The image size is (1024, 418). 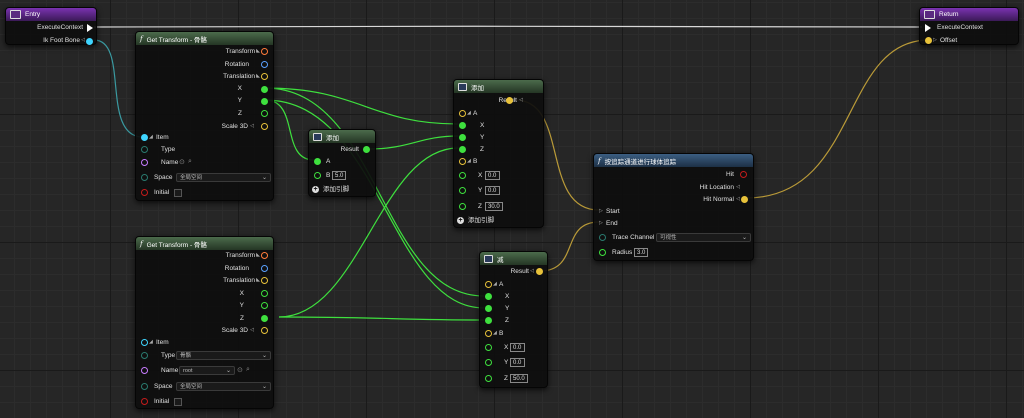 I want to click on exec-out-pin, so click(x=90, y=28).